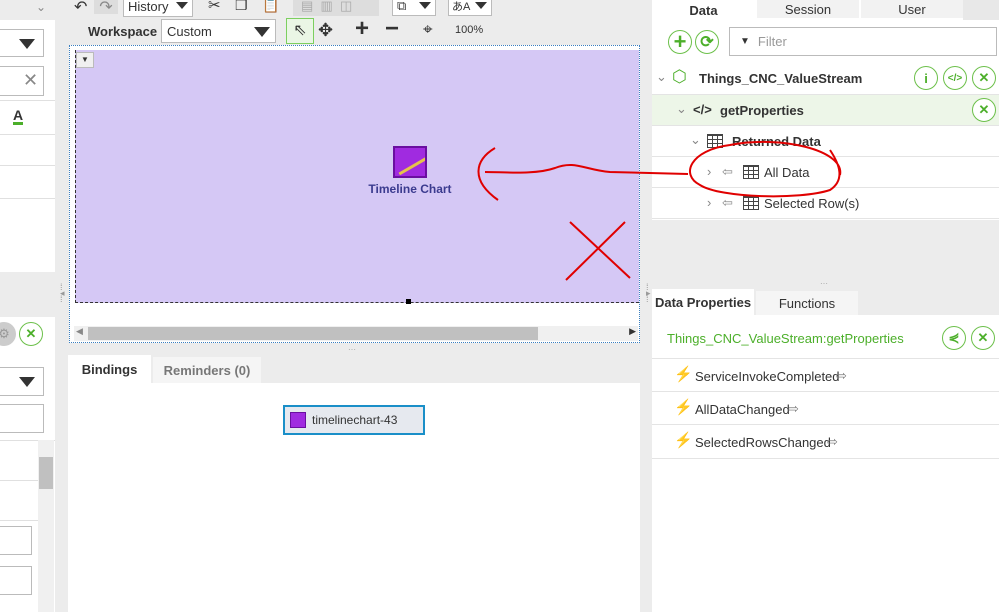  What do you see at coordinates (214, 7) in the screenshot?
I see `cut-icon: ✂` at bounding box center [214, 7].